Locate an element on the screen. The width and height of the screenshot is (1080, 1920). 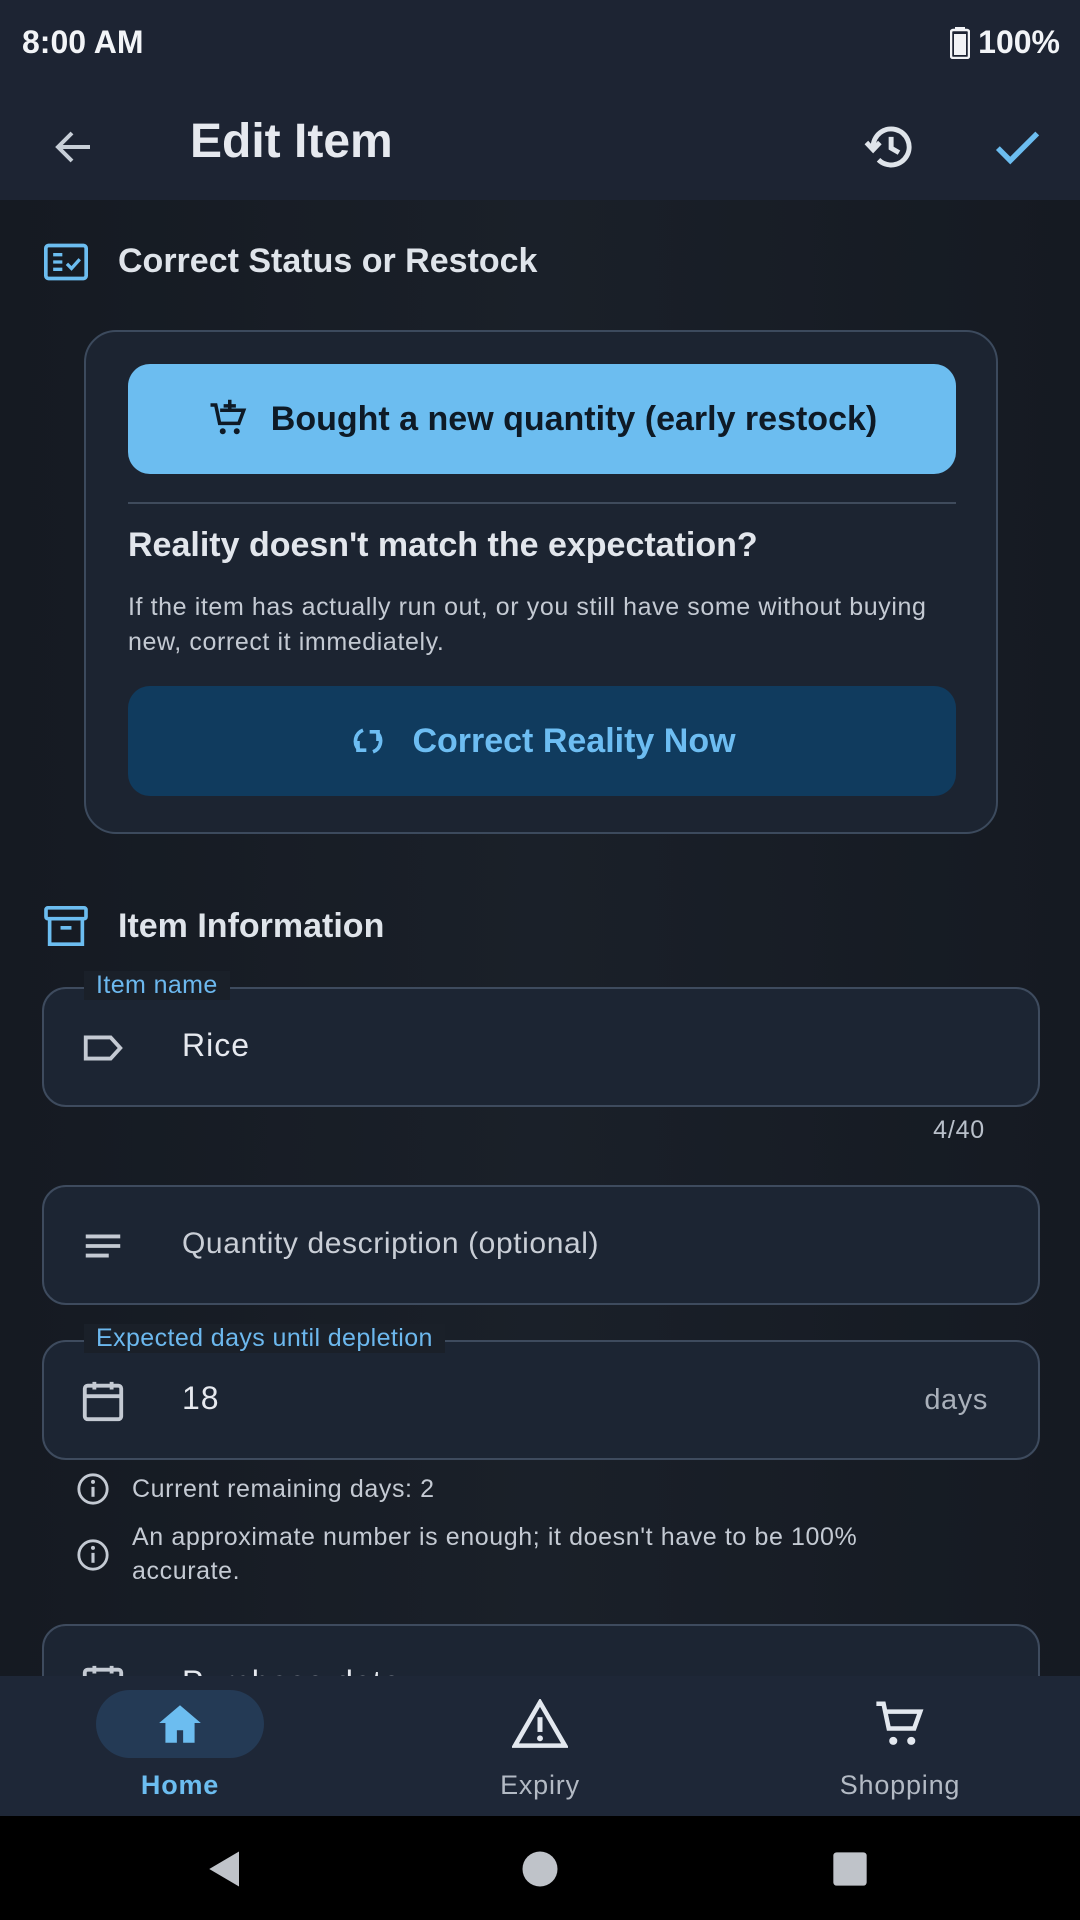
nav-shopping-label: Shopping is located at coordinates (900, 1785).